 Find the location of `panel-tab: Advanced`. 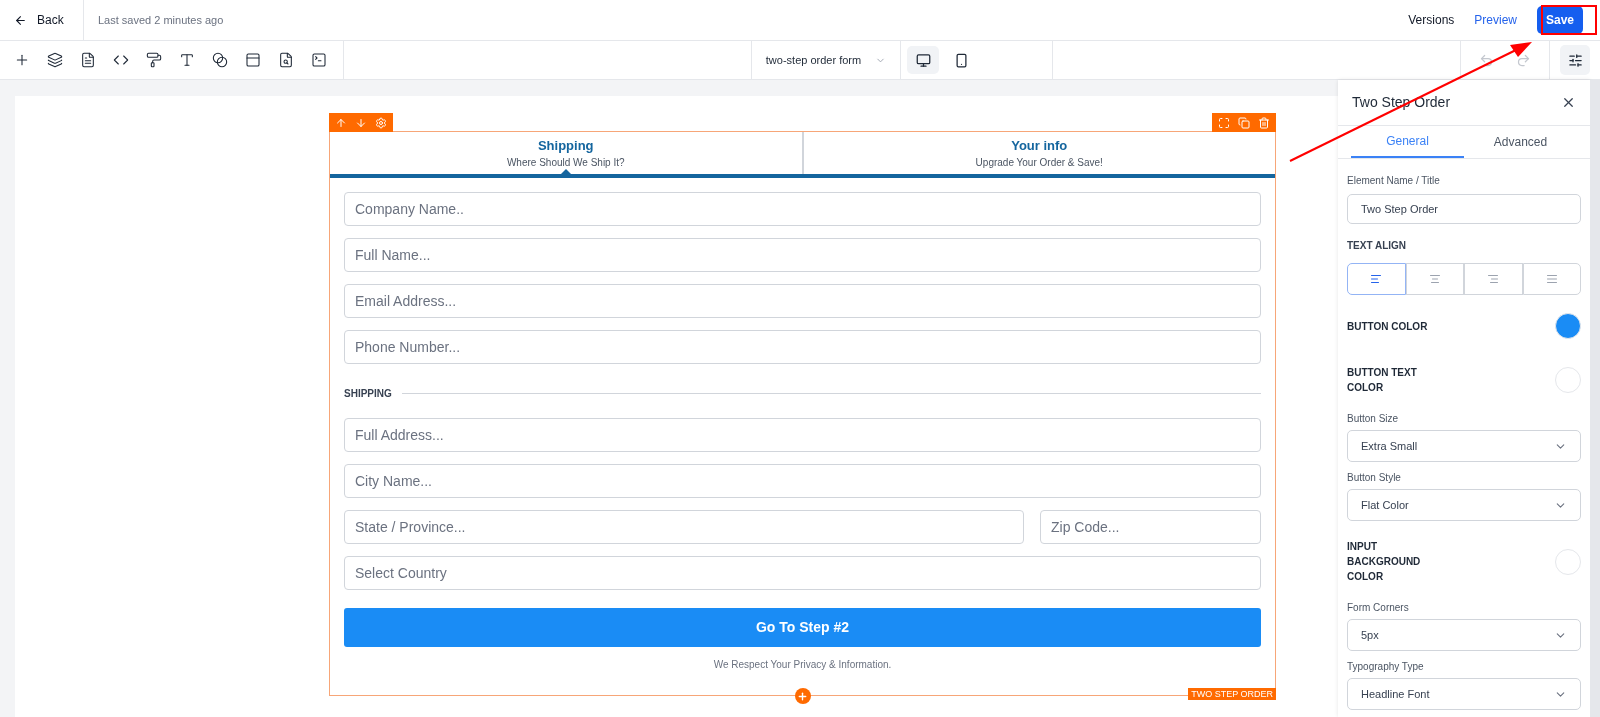

panel-tab: Advanced is located at coordinates (1520, 142).